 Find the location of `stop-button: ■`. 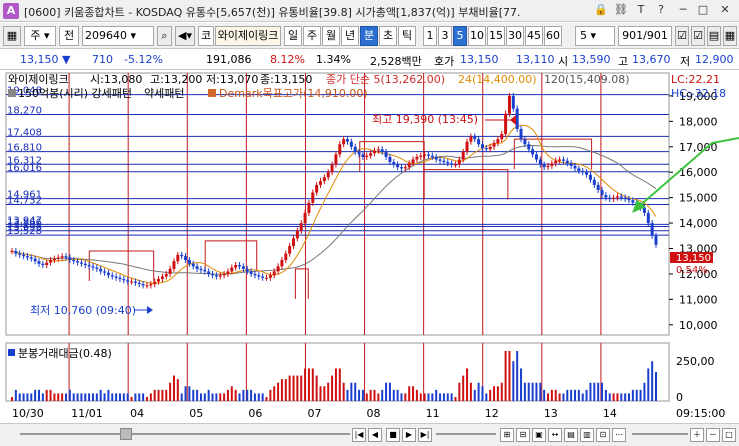

stop-button: ■ is located at coordinates (393, 435).